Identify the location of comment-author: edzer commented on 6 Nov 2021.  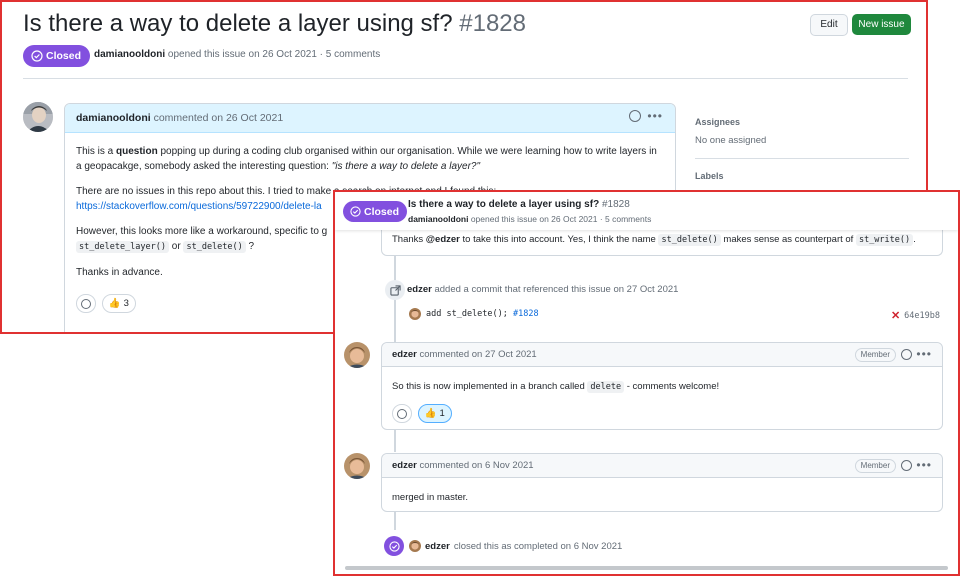
(463, 465).